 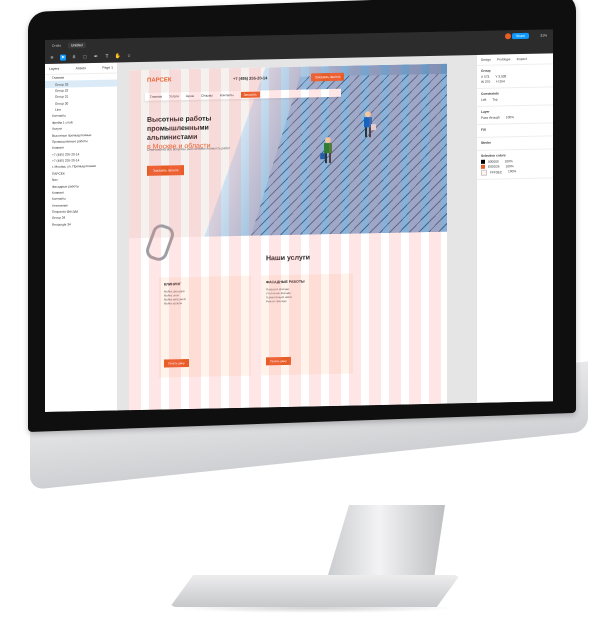 What do you see at coordinates (510, 117) in the screenshot?
I see `opacity-field: 100%` at bounding box center [510, 117].